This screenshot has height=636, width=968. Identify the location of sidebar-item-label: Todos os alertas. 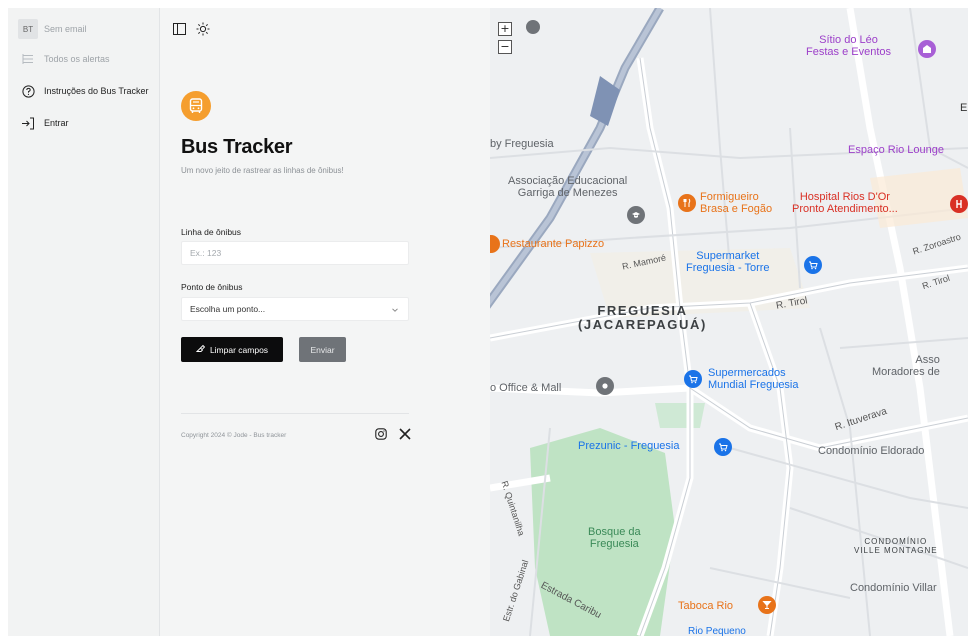
(77, 59).